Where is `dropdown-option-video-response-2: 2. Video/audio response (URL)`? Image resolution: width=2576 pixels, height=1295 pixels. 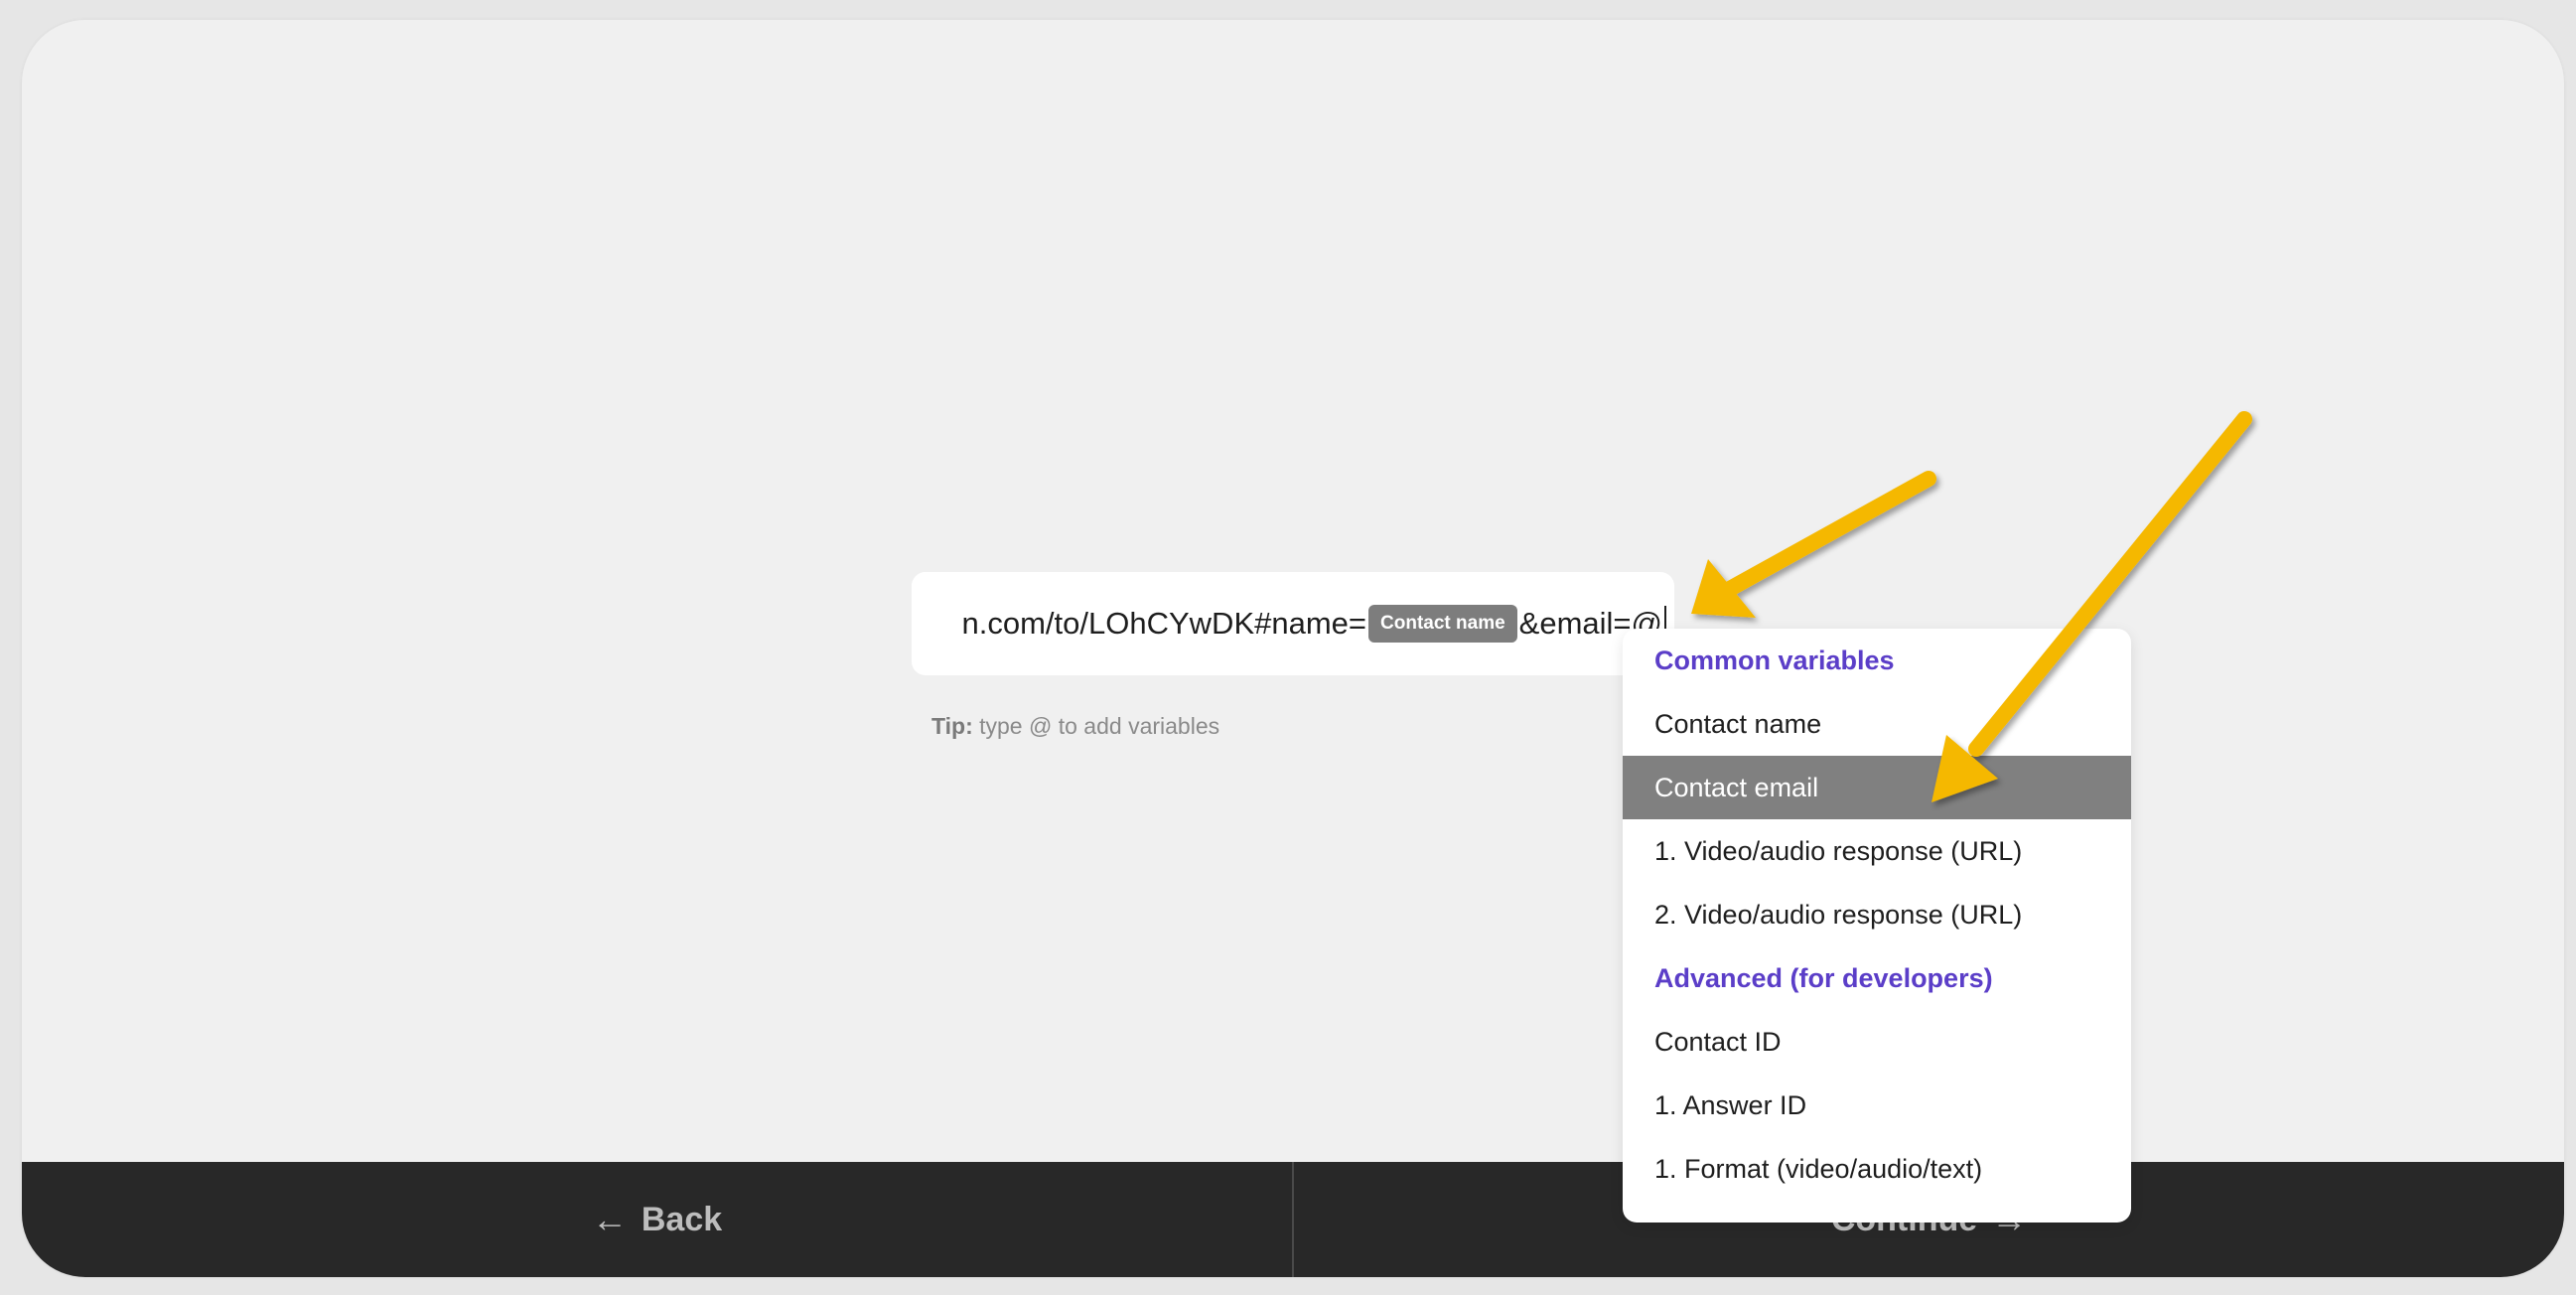
dropdown-option-video-response-2: 2. Video/audio response (URL) is located at coordinates (1877, 914).